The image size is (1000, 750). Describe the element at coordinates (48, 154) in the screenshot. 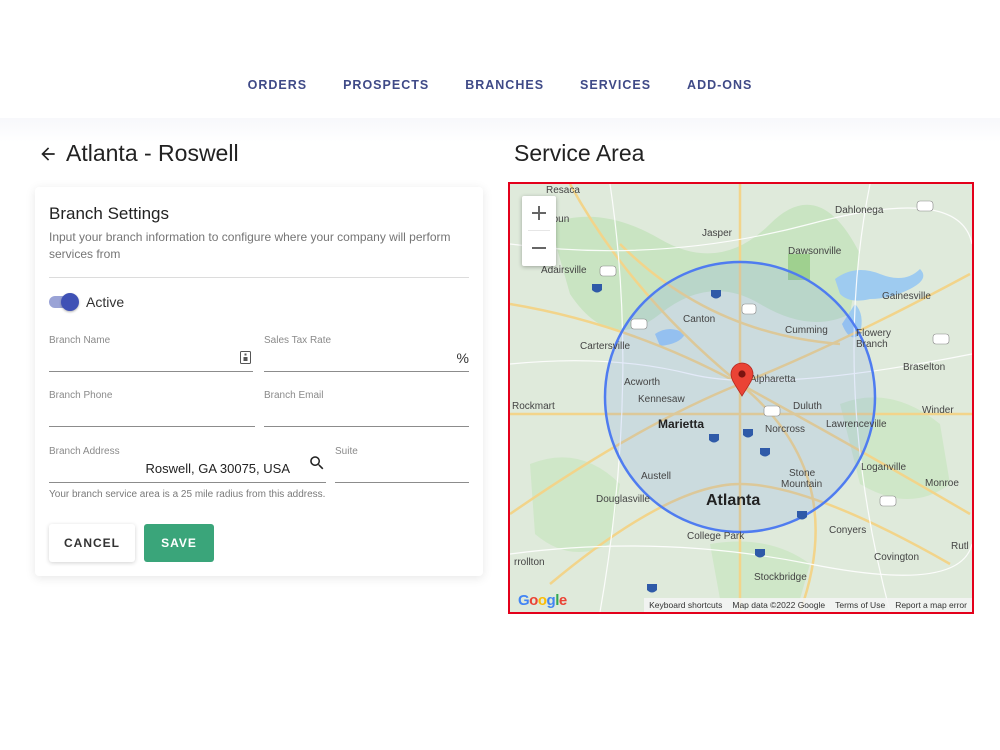

I see `back-arrow-icon` at that location.